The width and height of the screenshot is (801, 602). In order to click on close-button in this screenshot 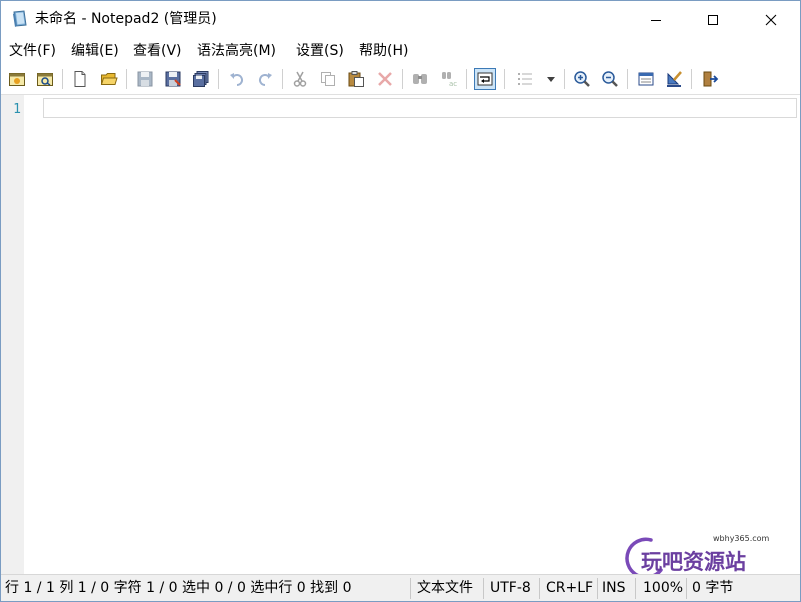, I will do `click(771, 19)`.